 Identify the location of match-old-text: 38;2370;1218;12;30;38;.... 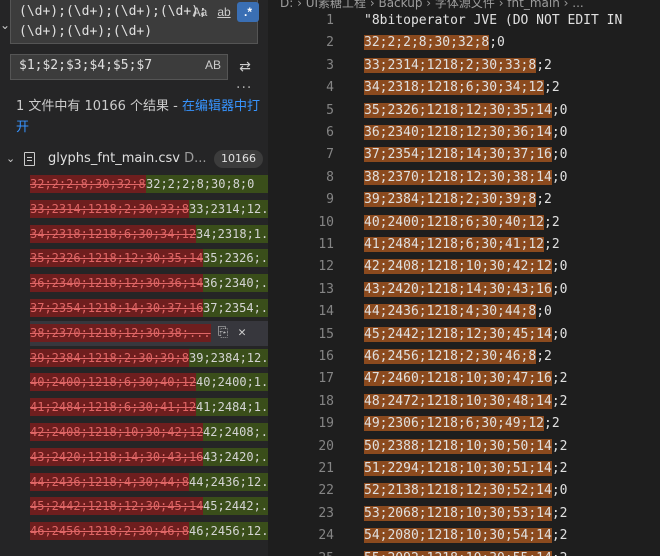
(120, 332).